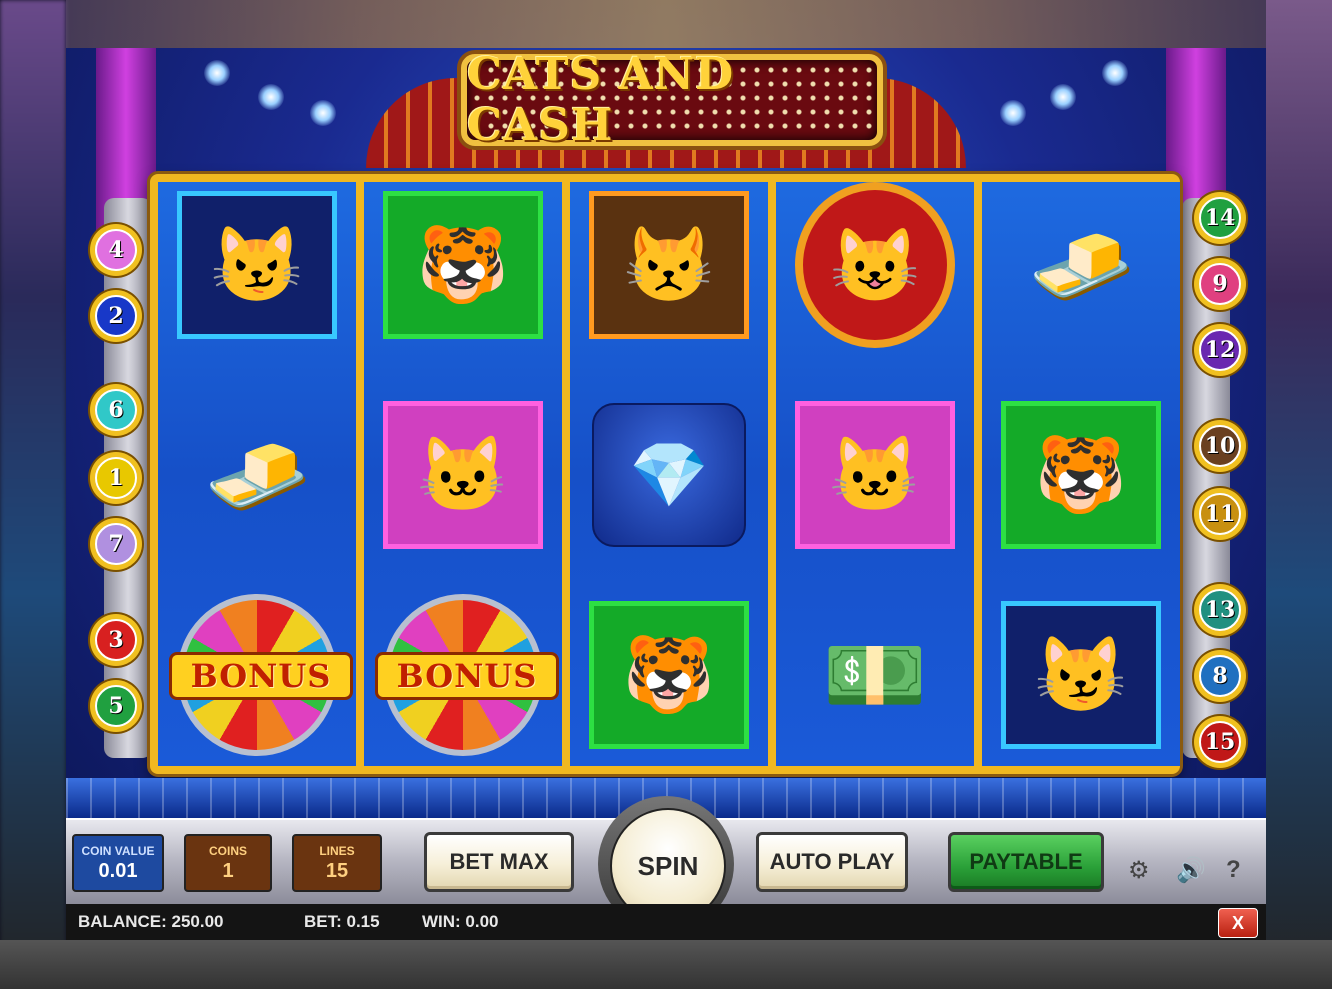 The image size is (1332, 989). Describe the element at coordinates (228, 870) in the screenshot. I see `coins-value: 1` at that location.